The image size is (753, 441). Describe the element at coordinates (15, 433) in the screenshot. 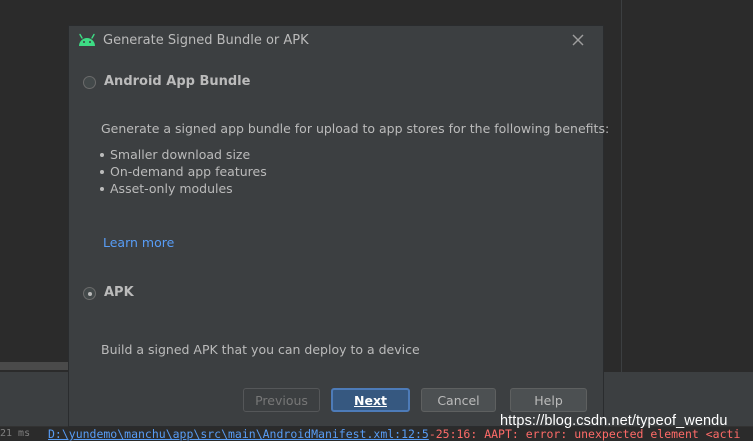

I see `build-time: 21 ms` at that location.